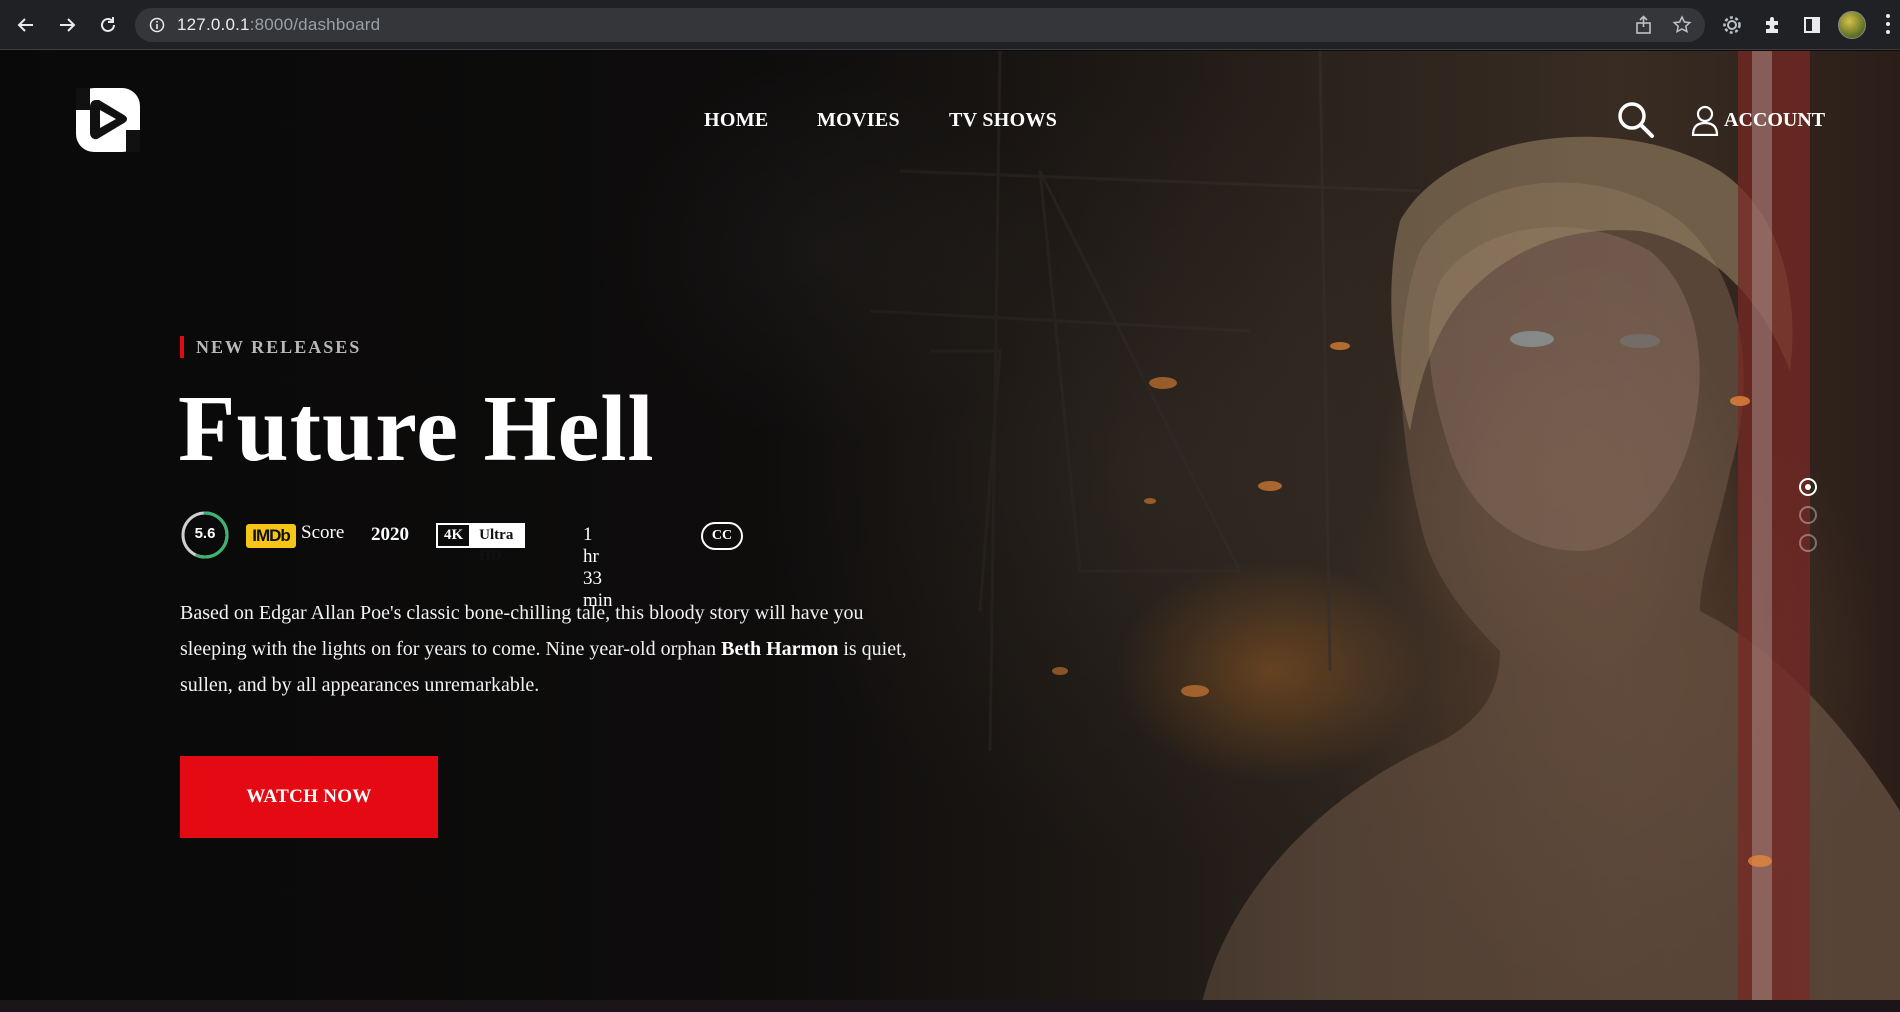 Image resolution: width=1900 pixels, height=1012 pixels. I want to click on forward-button, so click(67, 25).